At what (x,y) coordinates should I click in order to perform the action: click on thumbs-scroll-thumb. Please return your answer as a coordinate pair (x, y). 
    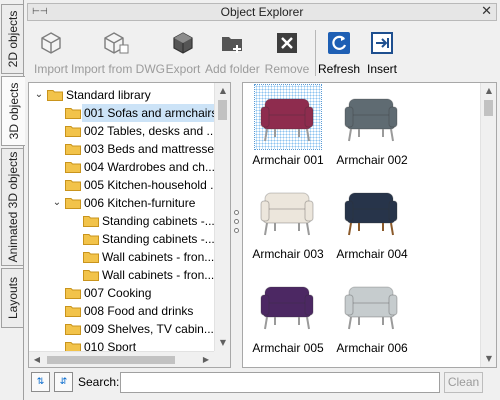
    Looking at the image, I should click on (488, 108).